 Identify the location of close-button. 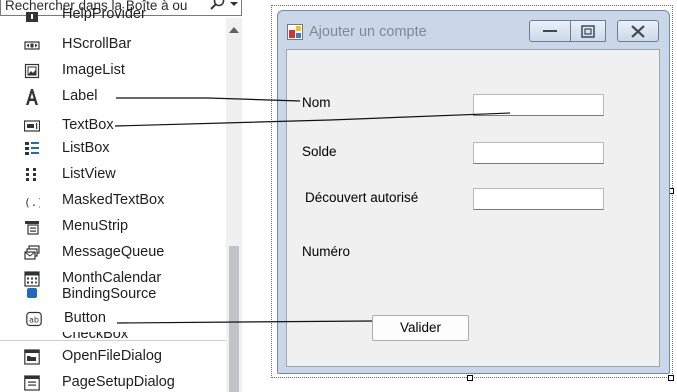
(638, 31).